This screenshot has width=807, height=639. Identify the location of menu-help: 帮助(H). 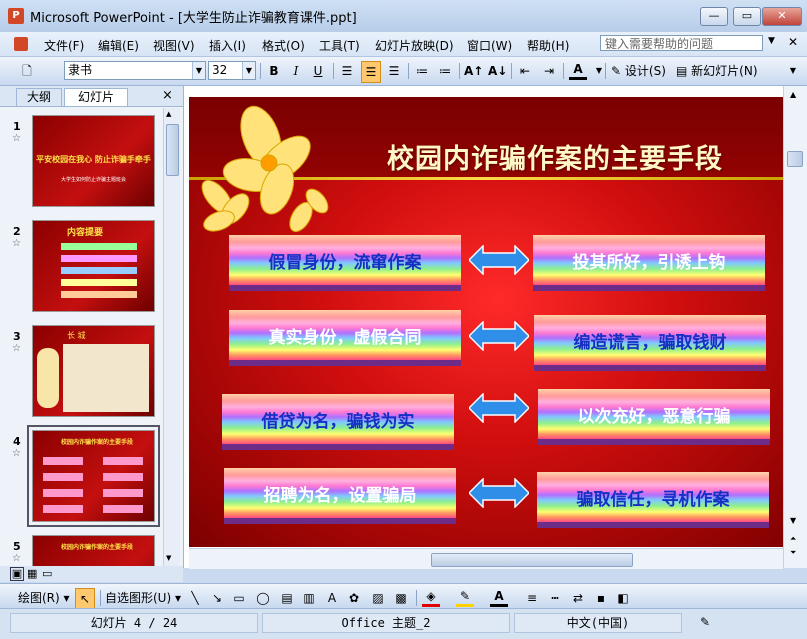
(548, 45).